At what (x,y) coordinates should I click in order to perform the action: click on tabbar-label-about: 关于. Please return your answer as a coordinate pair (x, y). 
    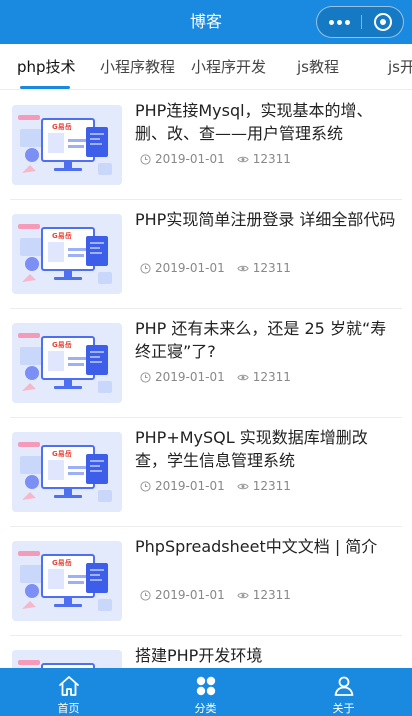
    Looking at the image, I should click on (343, 708).